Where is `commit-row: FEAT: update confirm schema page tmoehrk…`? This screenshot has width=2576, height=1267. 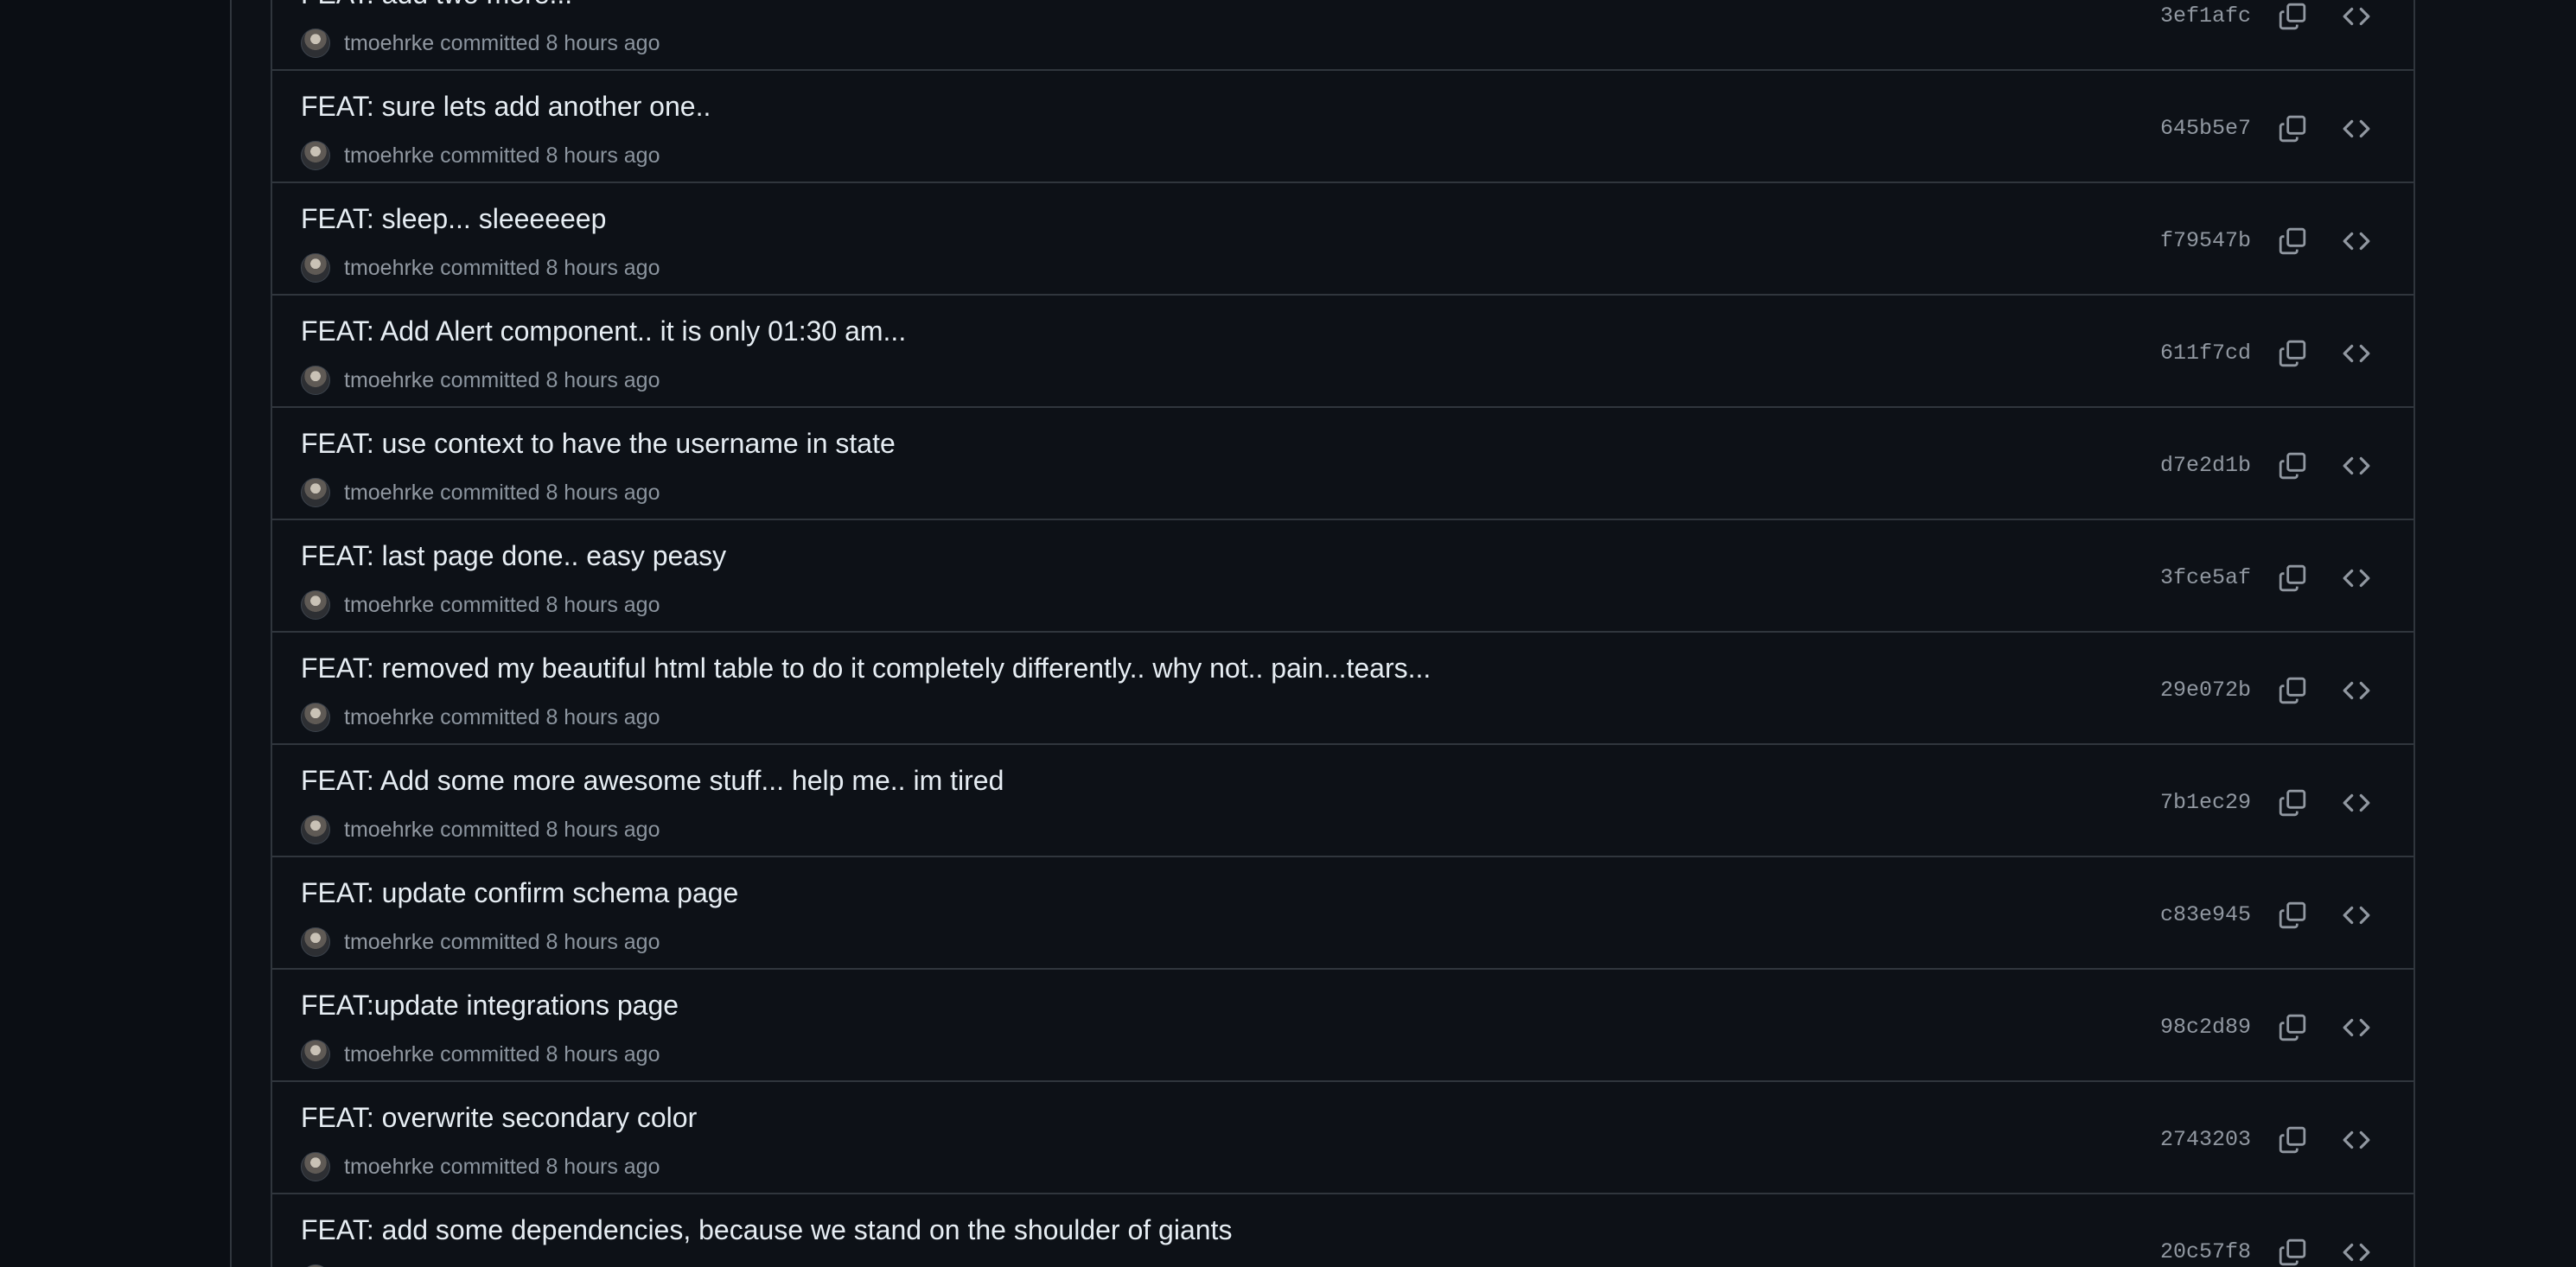
commit-row: FEAT: update confirm schema page tmoehrk… is located at coordinates (1342, 912).